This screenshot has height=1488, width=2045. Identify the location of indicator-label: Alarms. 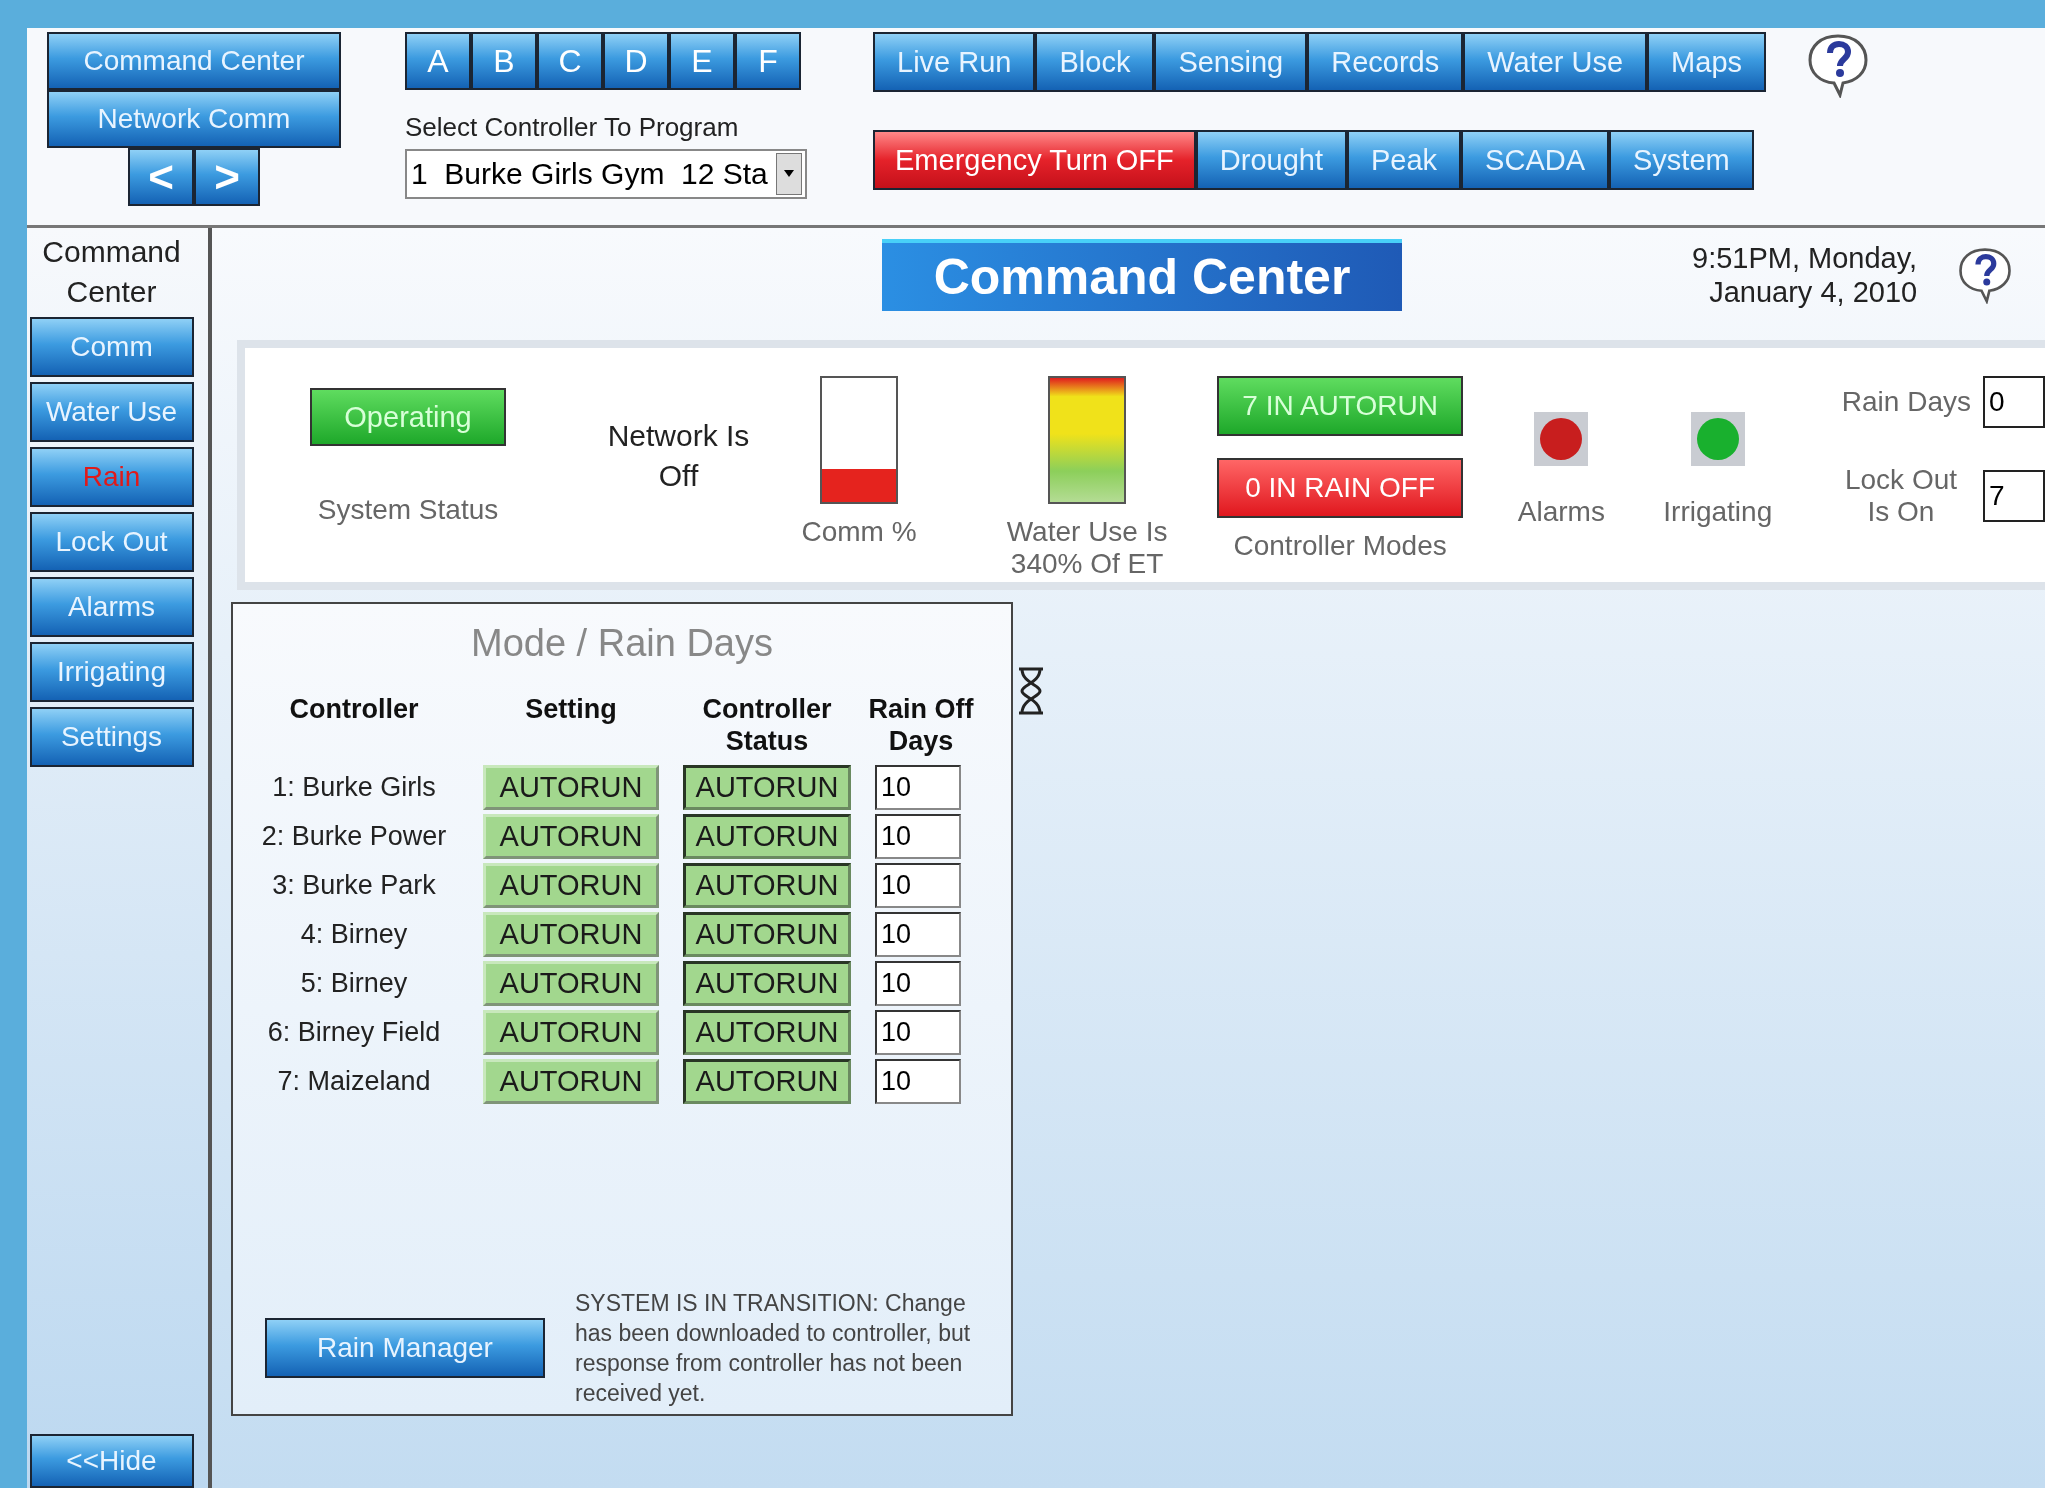
(1561, 512).